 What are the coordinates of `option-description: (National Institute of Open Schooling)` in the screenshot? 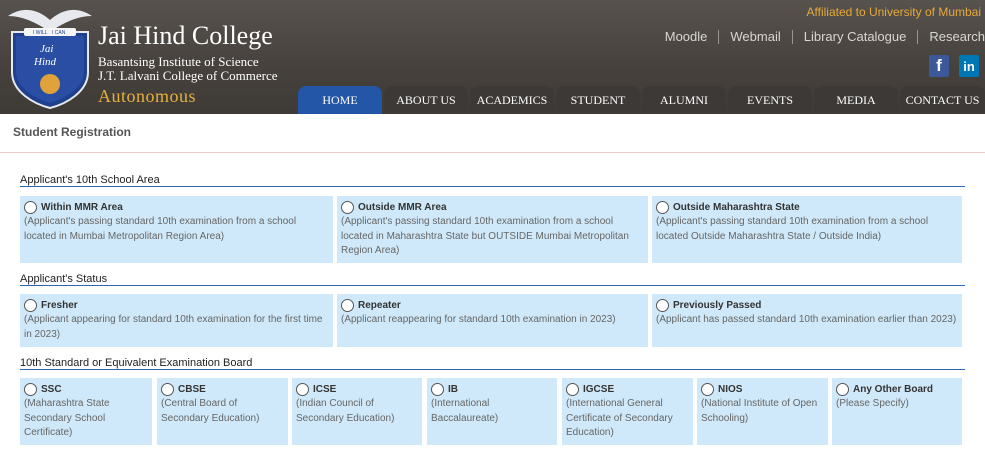 It's located at (759, 411).